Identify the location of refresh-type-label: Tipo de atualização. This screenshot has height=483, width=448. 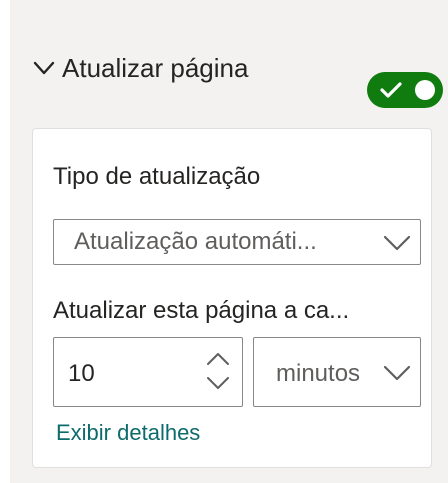
(157, 176).